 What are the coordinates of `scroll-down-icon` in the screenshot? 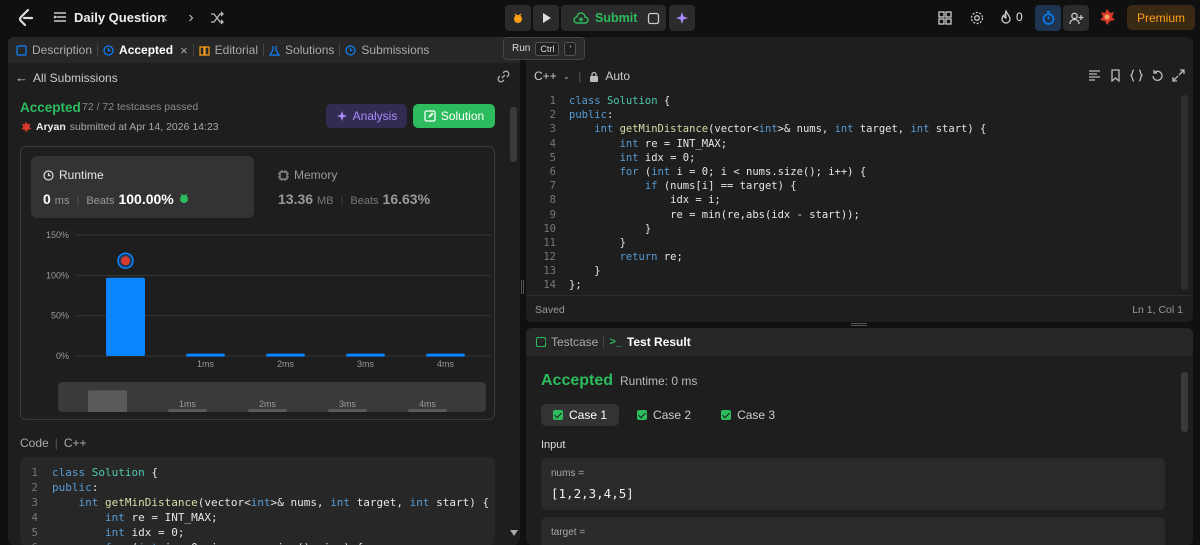 It's located at (514, 533).